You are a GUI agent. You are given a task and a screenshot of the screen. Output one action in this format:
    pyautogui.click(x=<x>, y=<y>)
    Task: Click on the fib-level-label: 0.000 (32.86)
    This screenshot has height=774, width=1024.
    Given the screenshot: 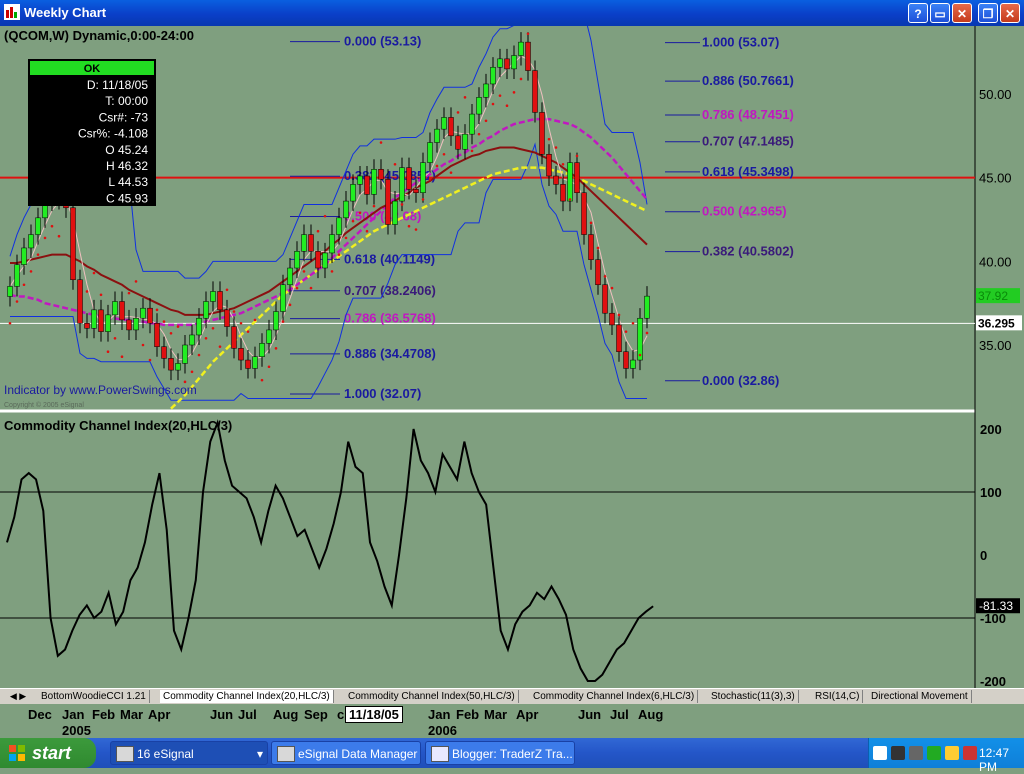 What is the action you would take?
    pyautogui.click(x=740, y=380)
    